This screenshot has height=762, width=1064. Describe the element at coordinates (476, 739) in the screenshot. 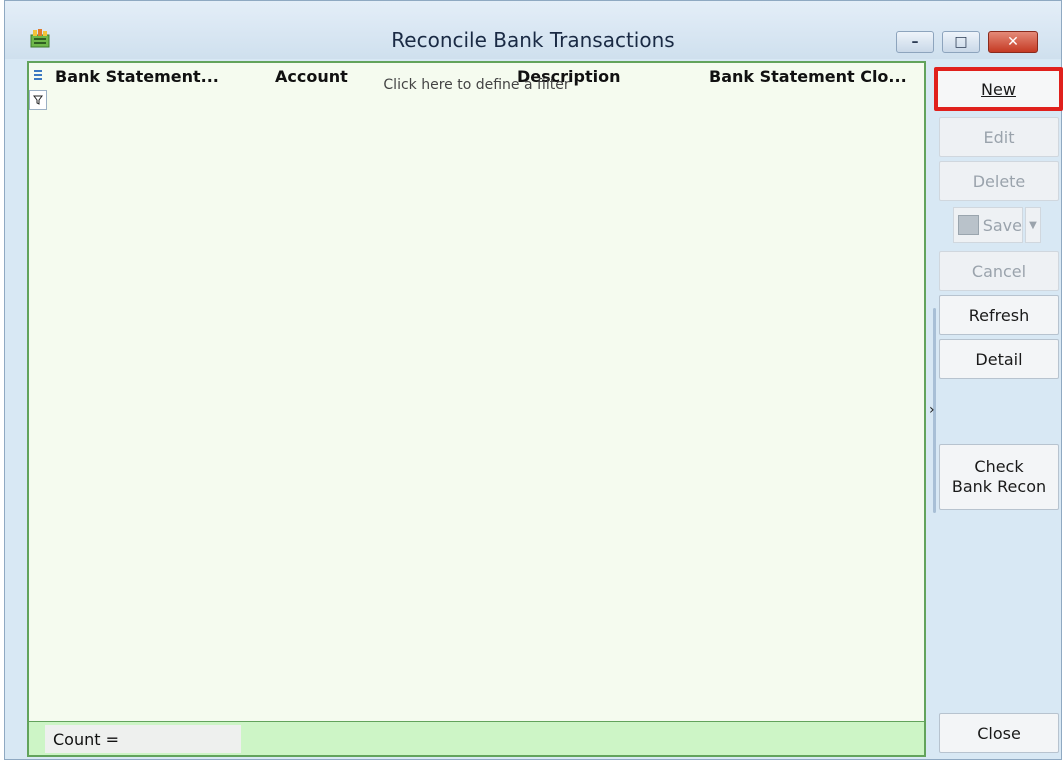

I see `status-bar: Count =` at that location.